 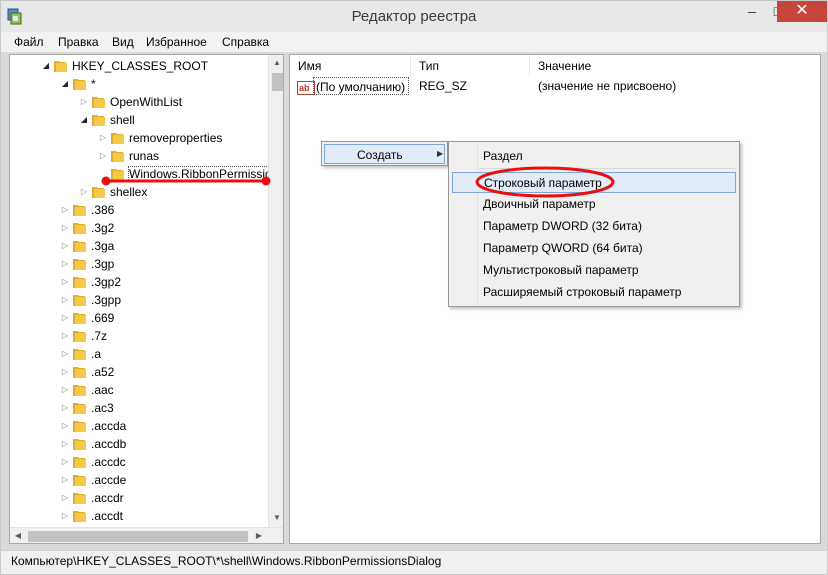 What do you see at coordinates (139, 102) in the screenshot?
I see `tree-node: ▷ OpenWithList` at bounding box center [139, 102].